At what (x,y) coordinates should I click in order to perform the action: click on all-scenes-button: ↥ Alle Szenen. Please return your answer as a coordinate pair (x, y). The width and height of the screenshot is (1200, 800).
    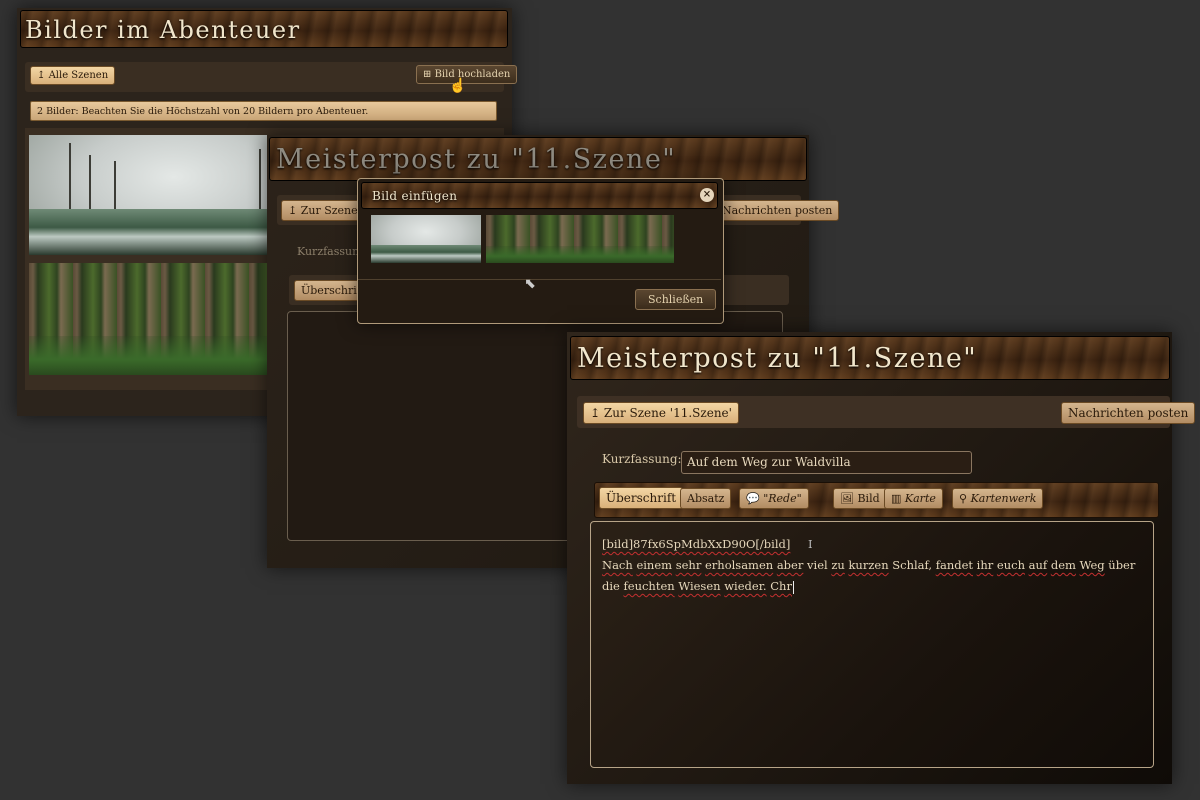
    Looking at the image, I should click on (73, 75).